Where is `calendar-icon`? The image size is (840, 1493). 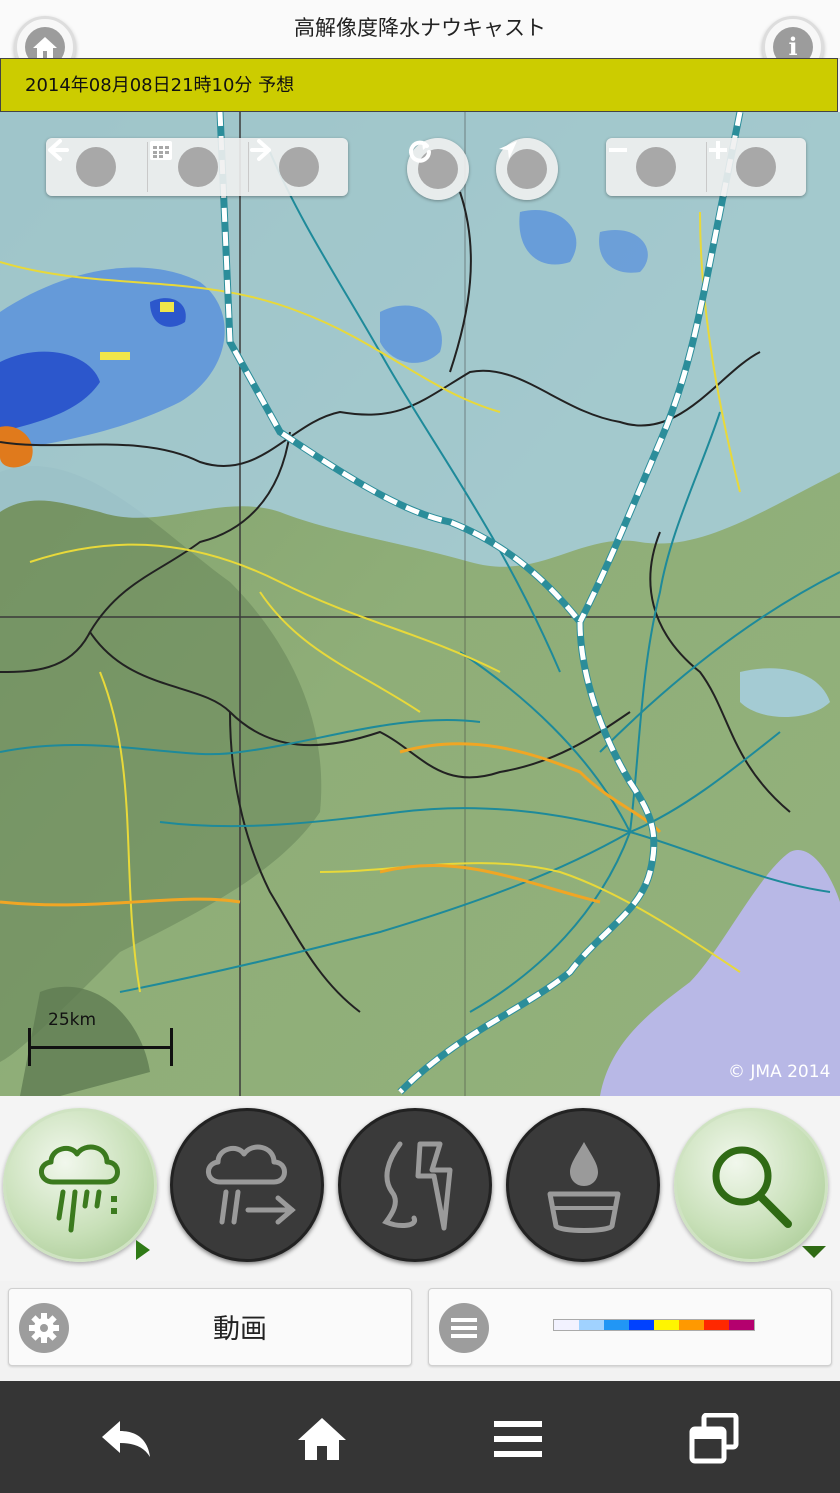
calendar-icon is located at coordinates (184, 164).